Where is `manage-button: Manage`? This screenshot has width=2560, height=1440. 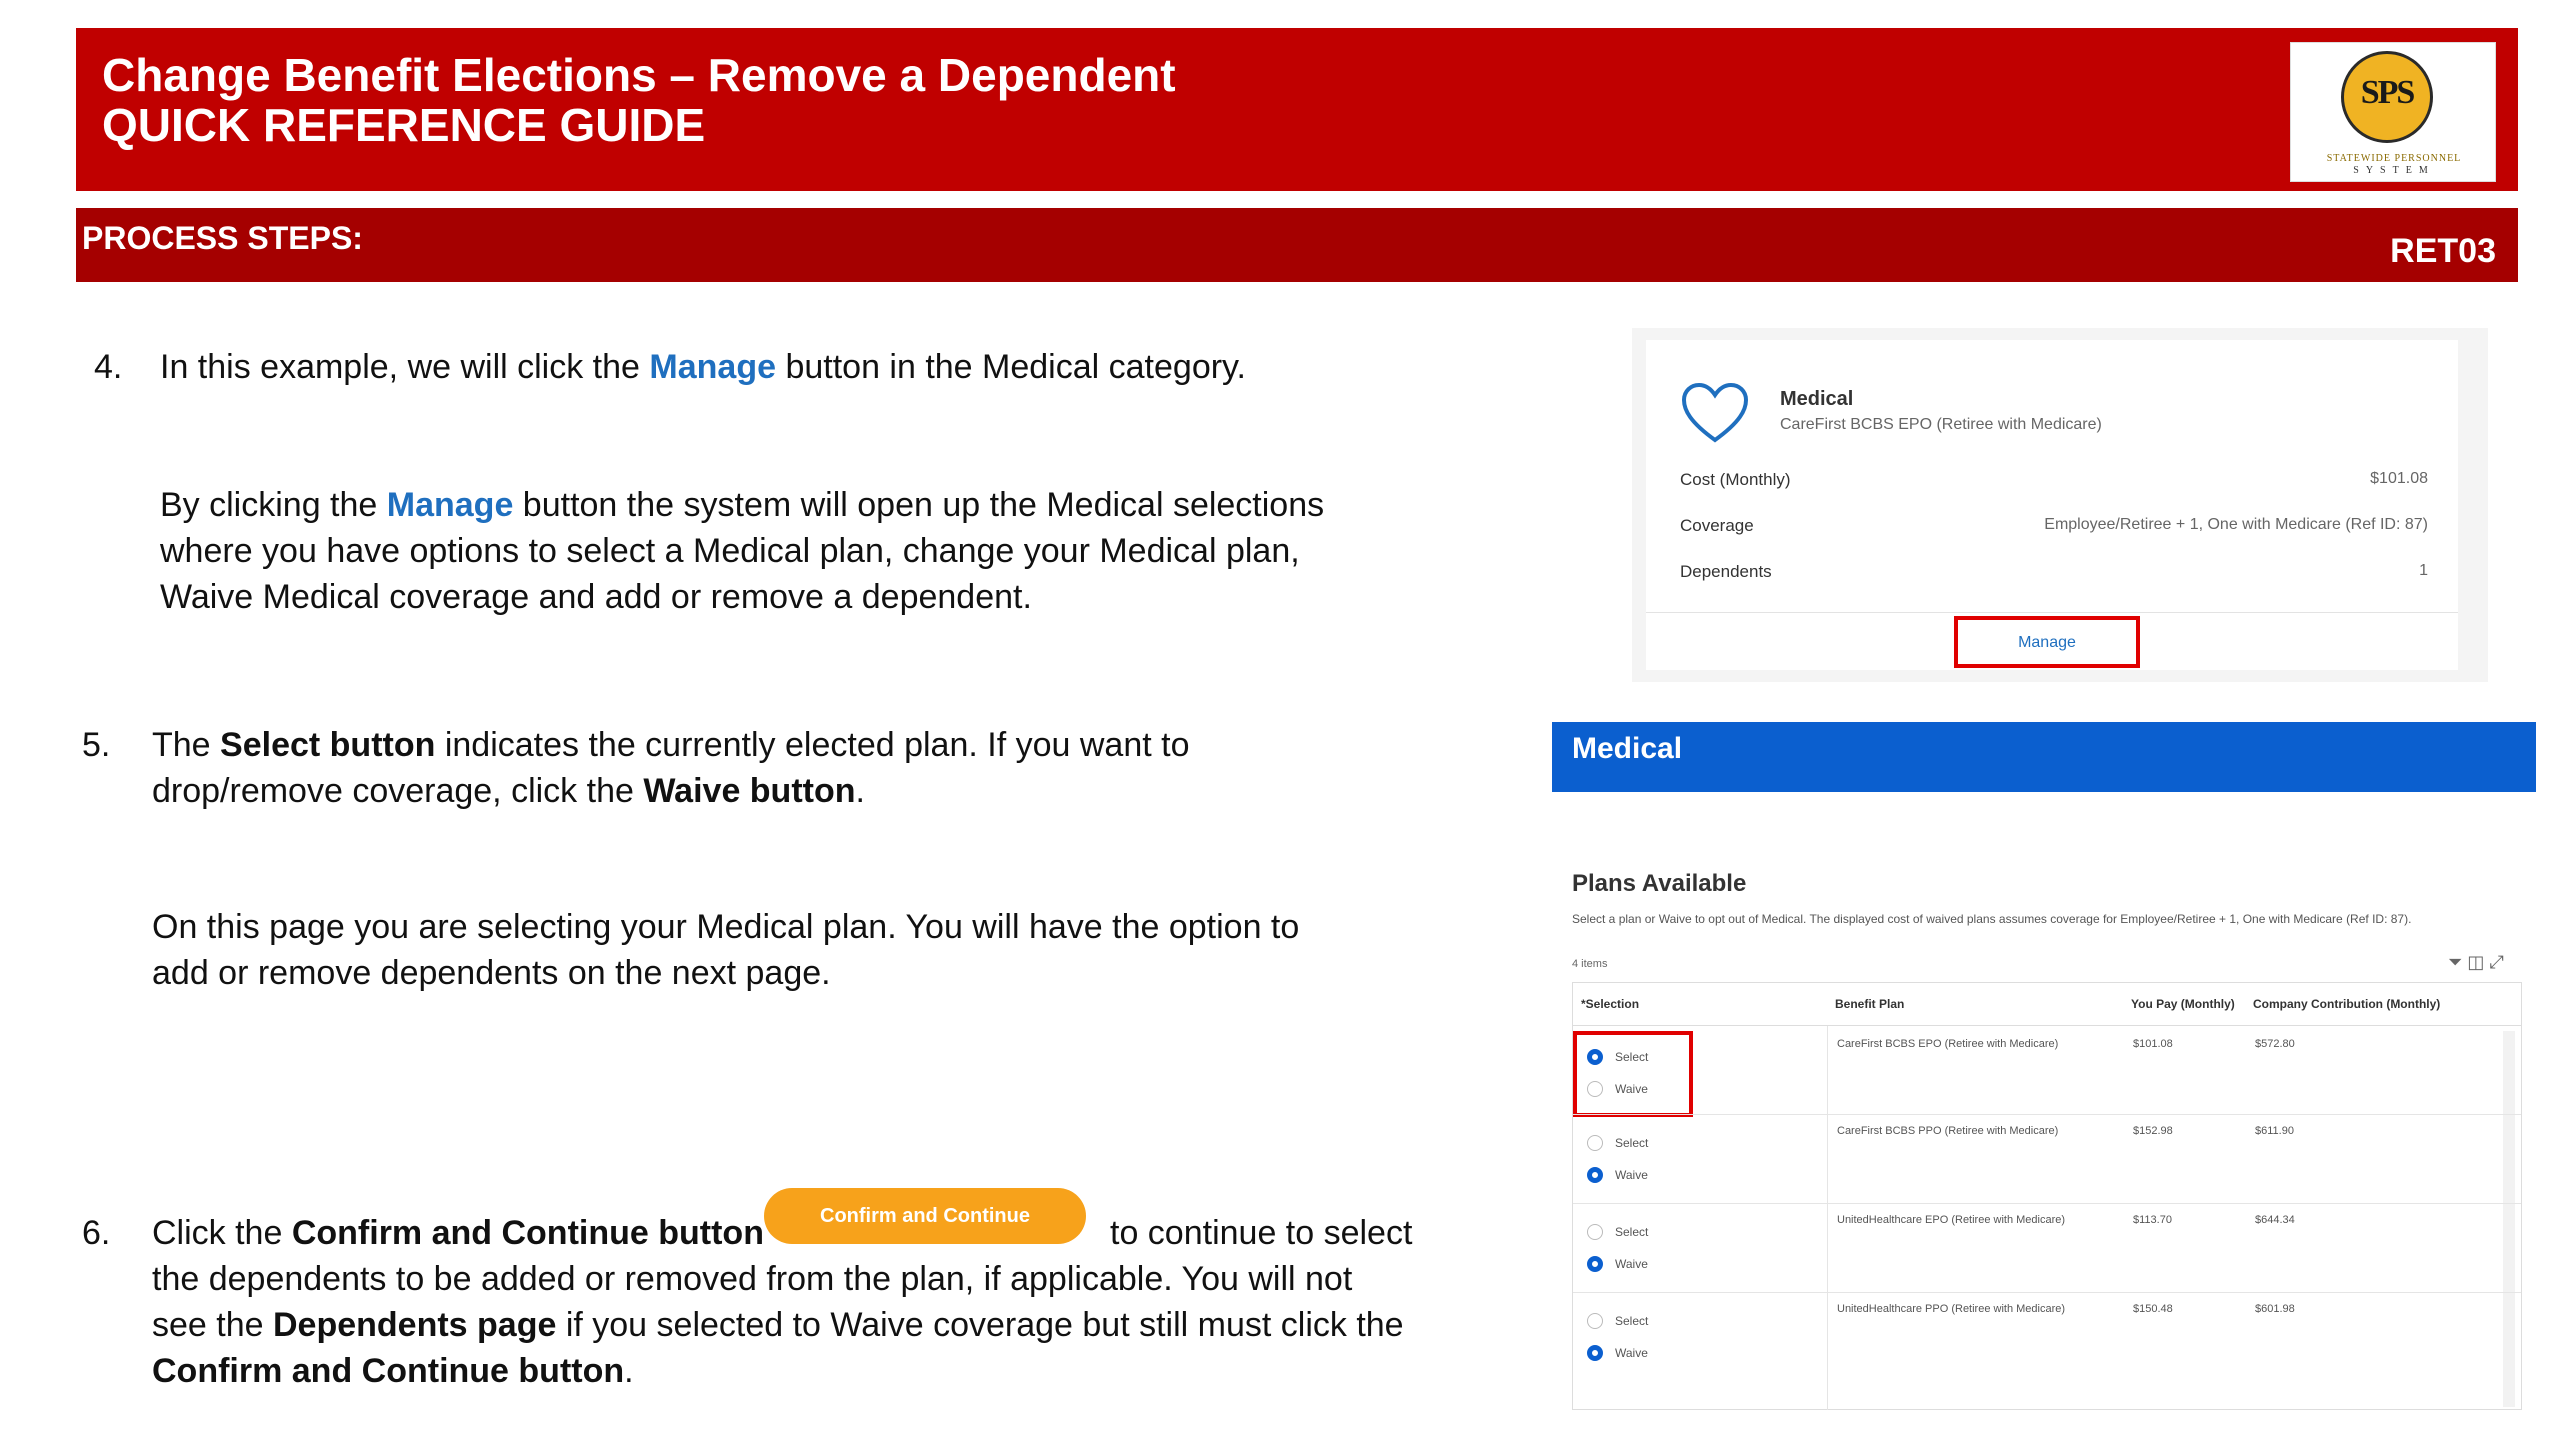
manage-button: Manage is located at coordinates (2047, 643).